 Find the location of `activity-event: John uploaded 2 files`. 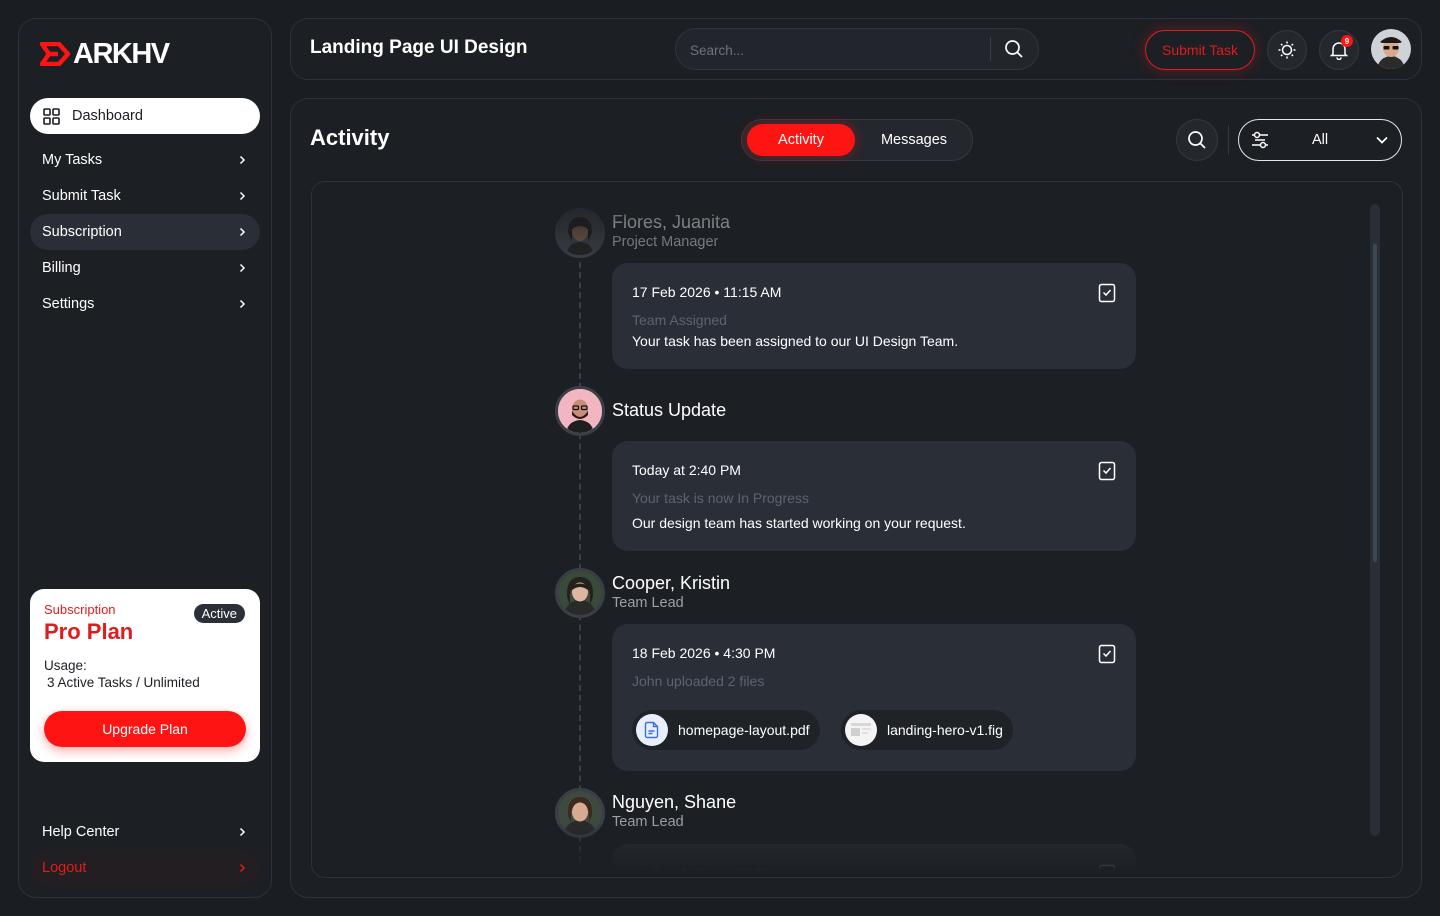

activity-event: John uploaded 2 files is located at coordinates (698, 681).